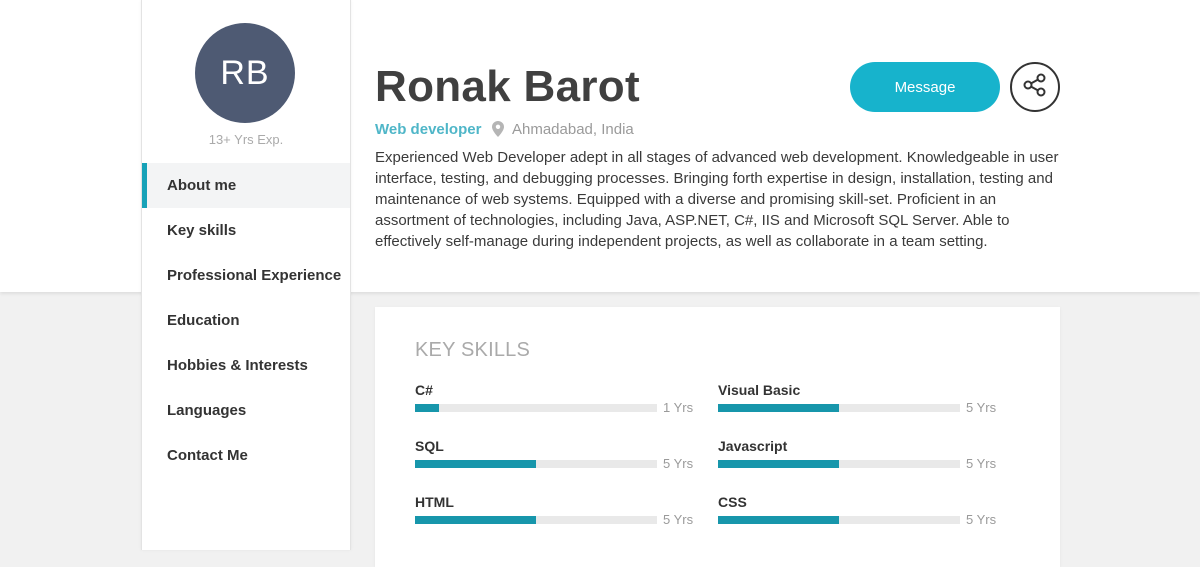 The width and height of the screenshot is (1200, 567). What do you see at coordinates (858, 402) in the screenshot?
I see `skill-item: Visual Basic 5 Yrs` at bounding box center [858, 402].